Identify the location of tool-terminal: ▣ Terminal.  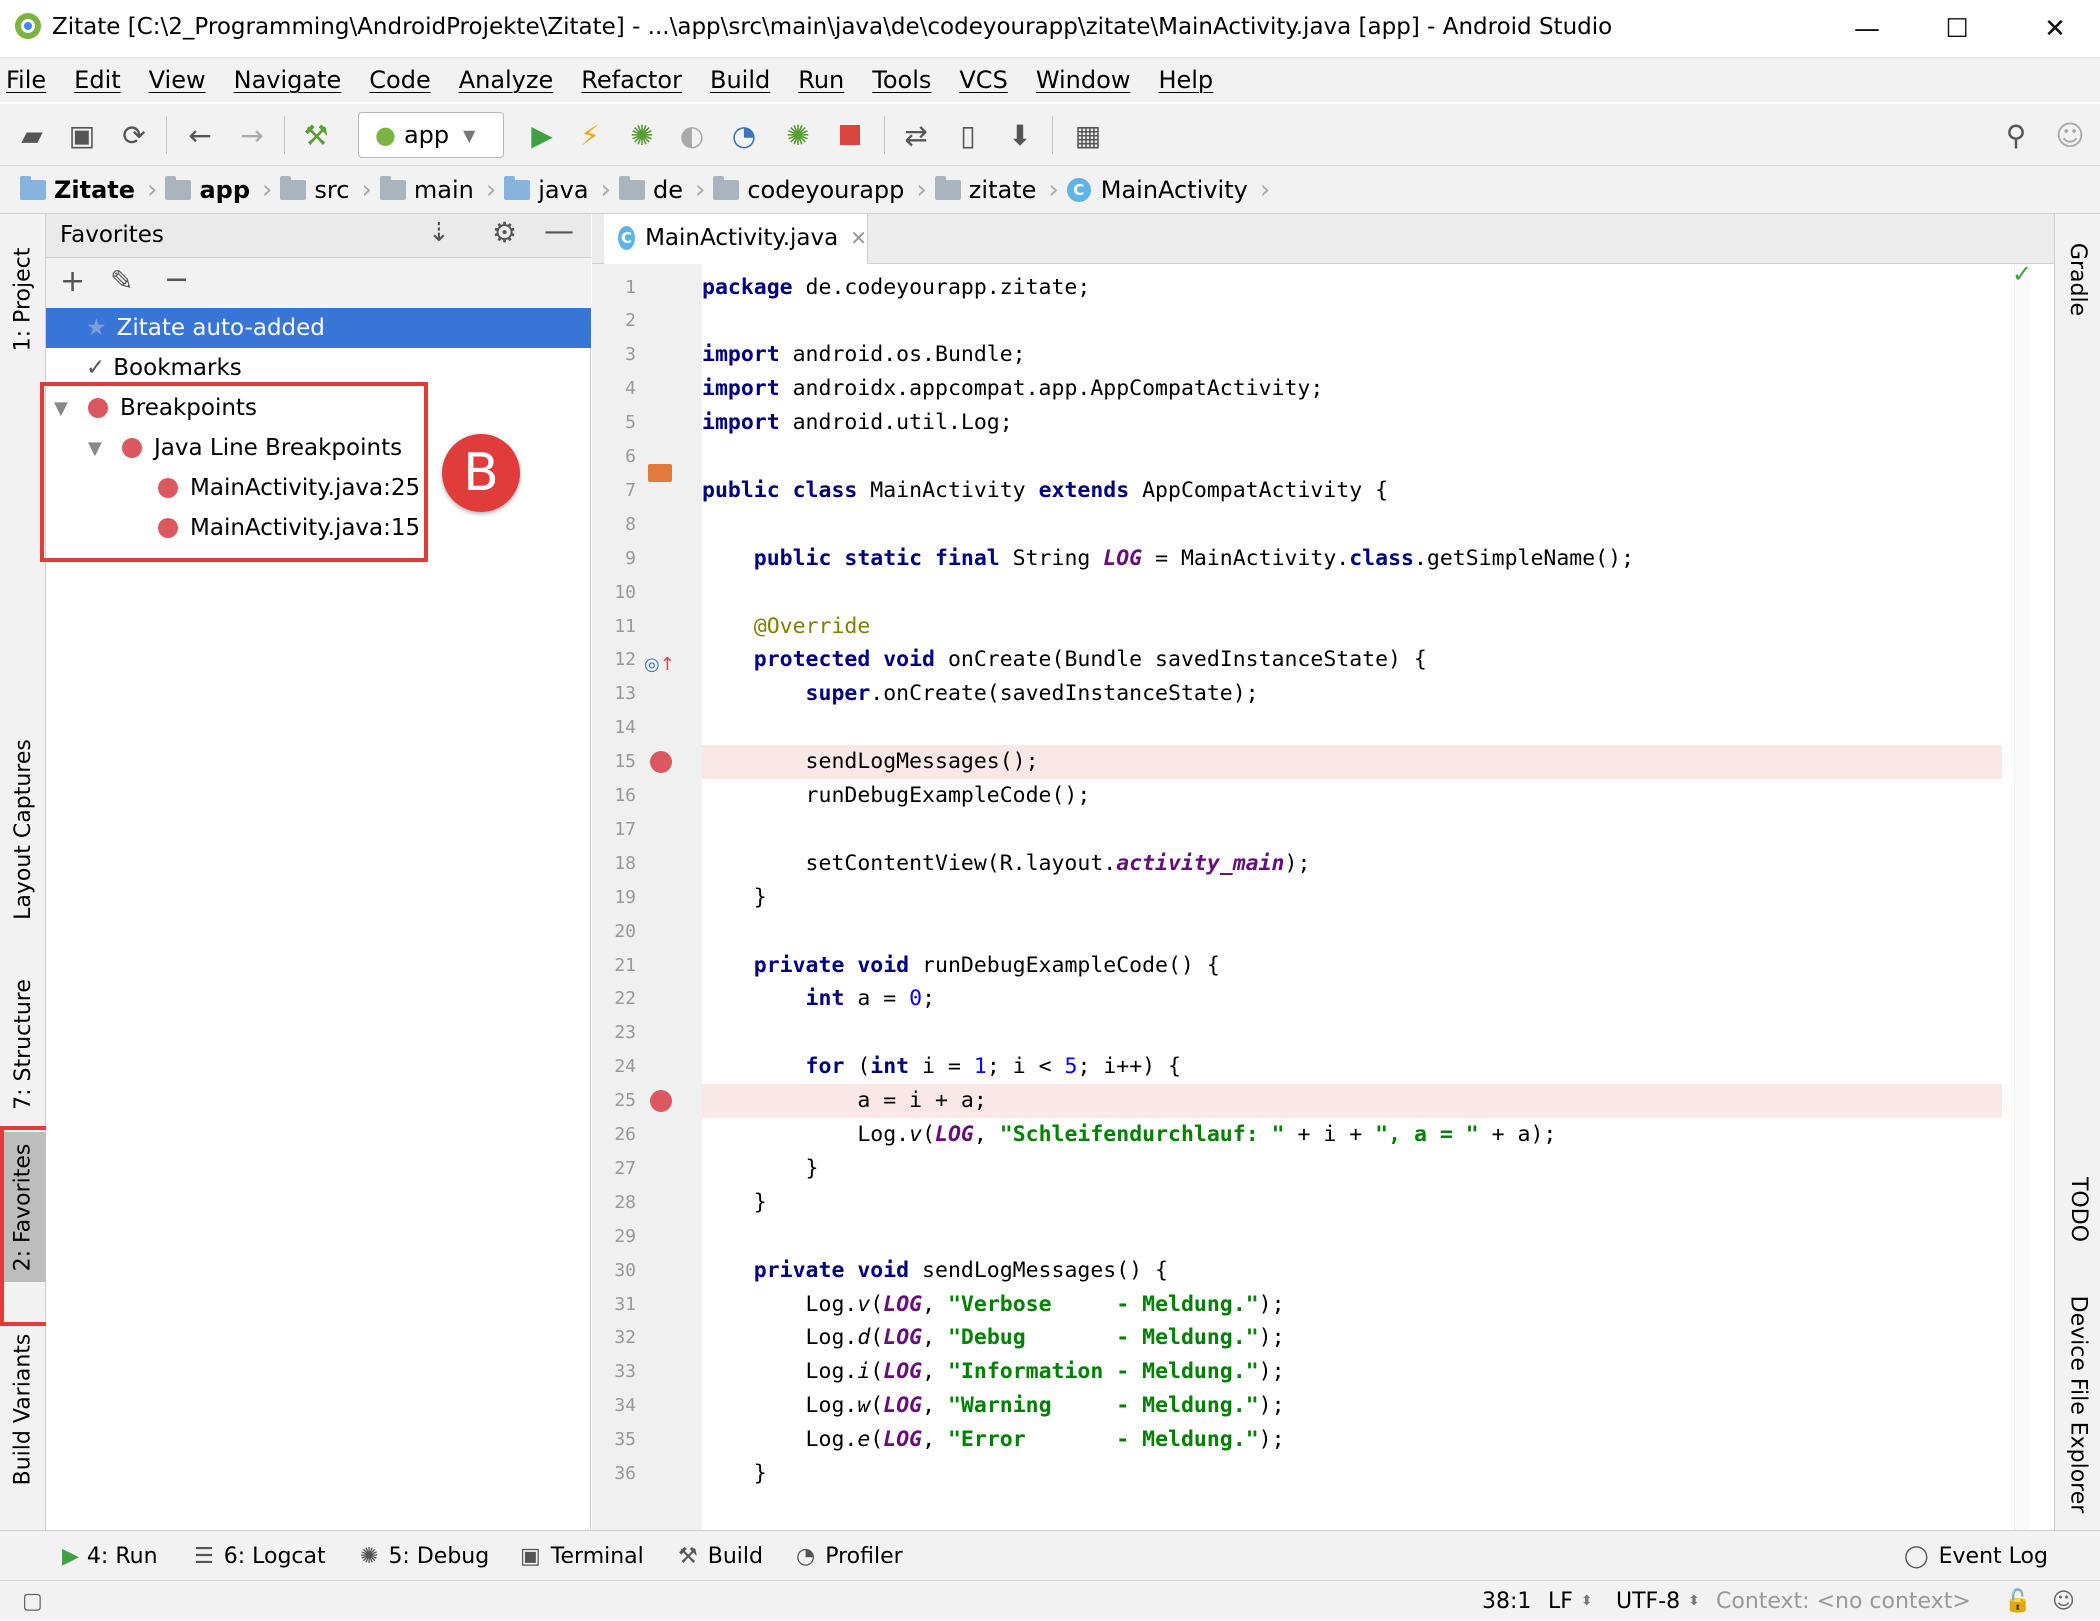
(582, 1556).